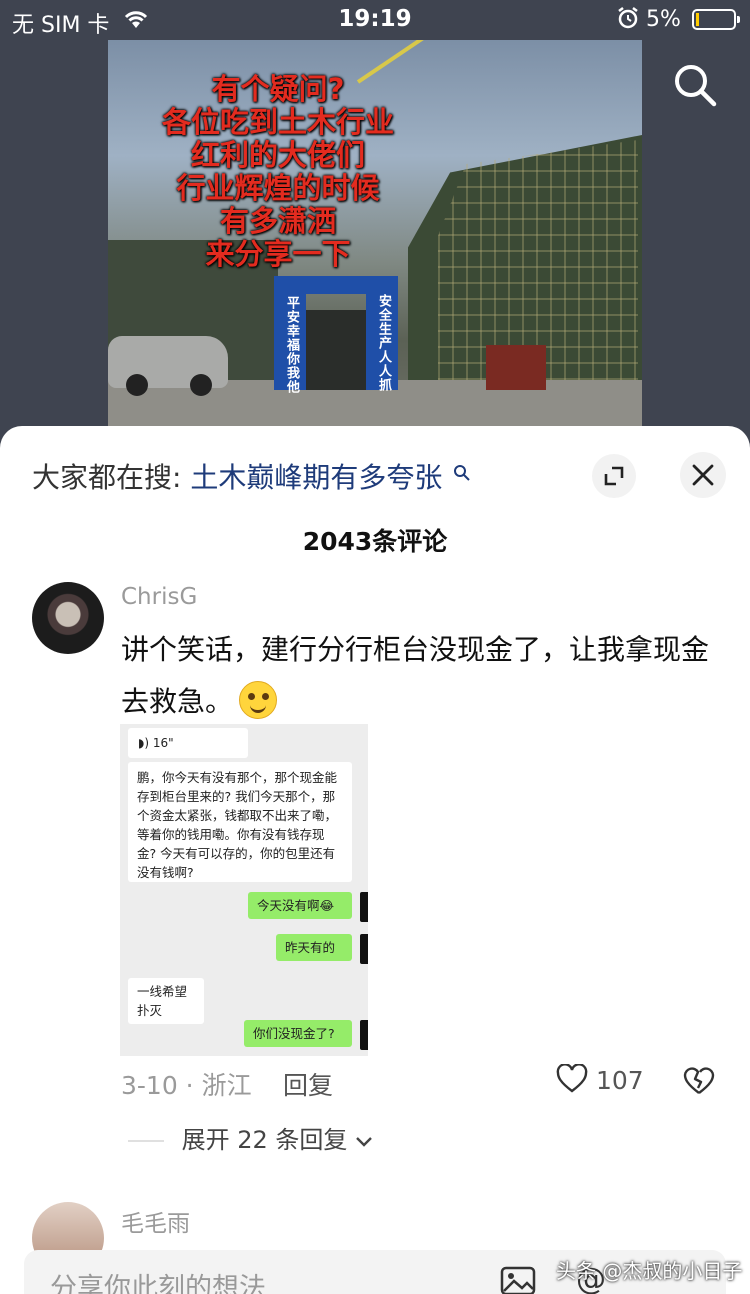  Describe the element at coordinates (278, 89) in the screenshot. I see `caption-line: 有个疑问?` at that location.